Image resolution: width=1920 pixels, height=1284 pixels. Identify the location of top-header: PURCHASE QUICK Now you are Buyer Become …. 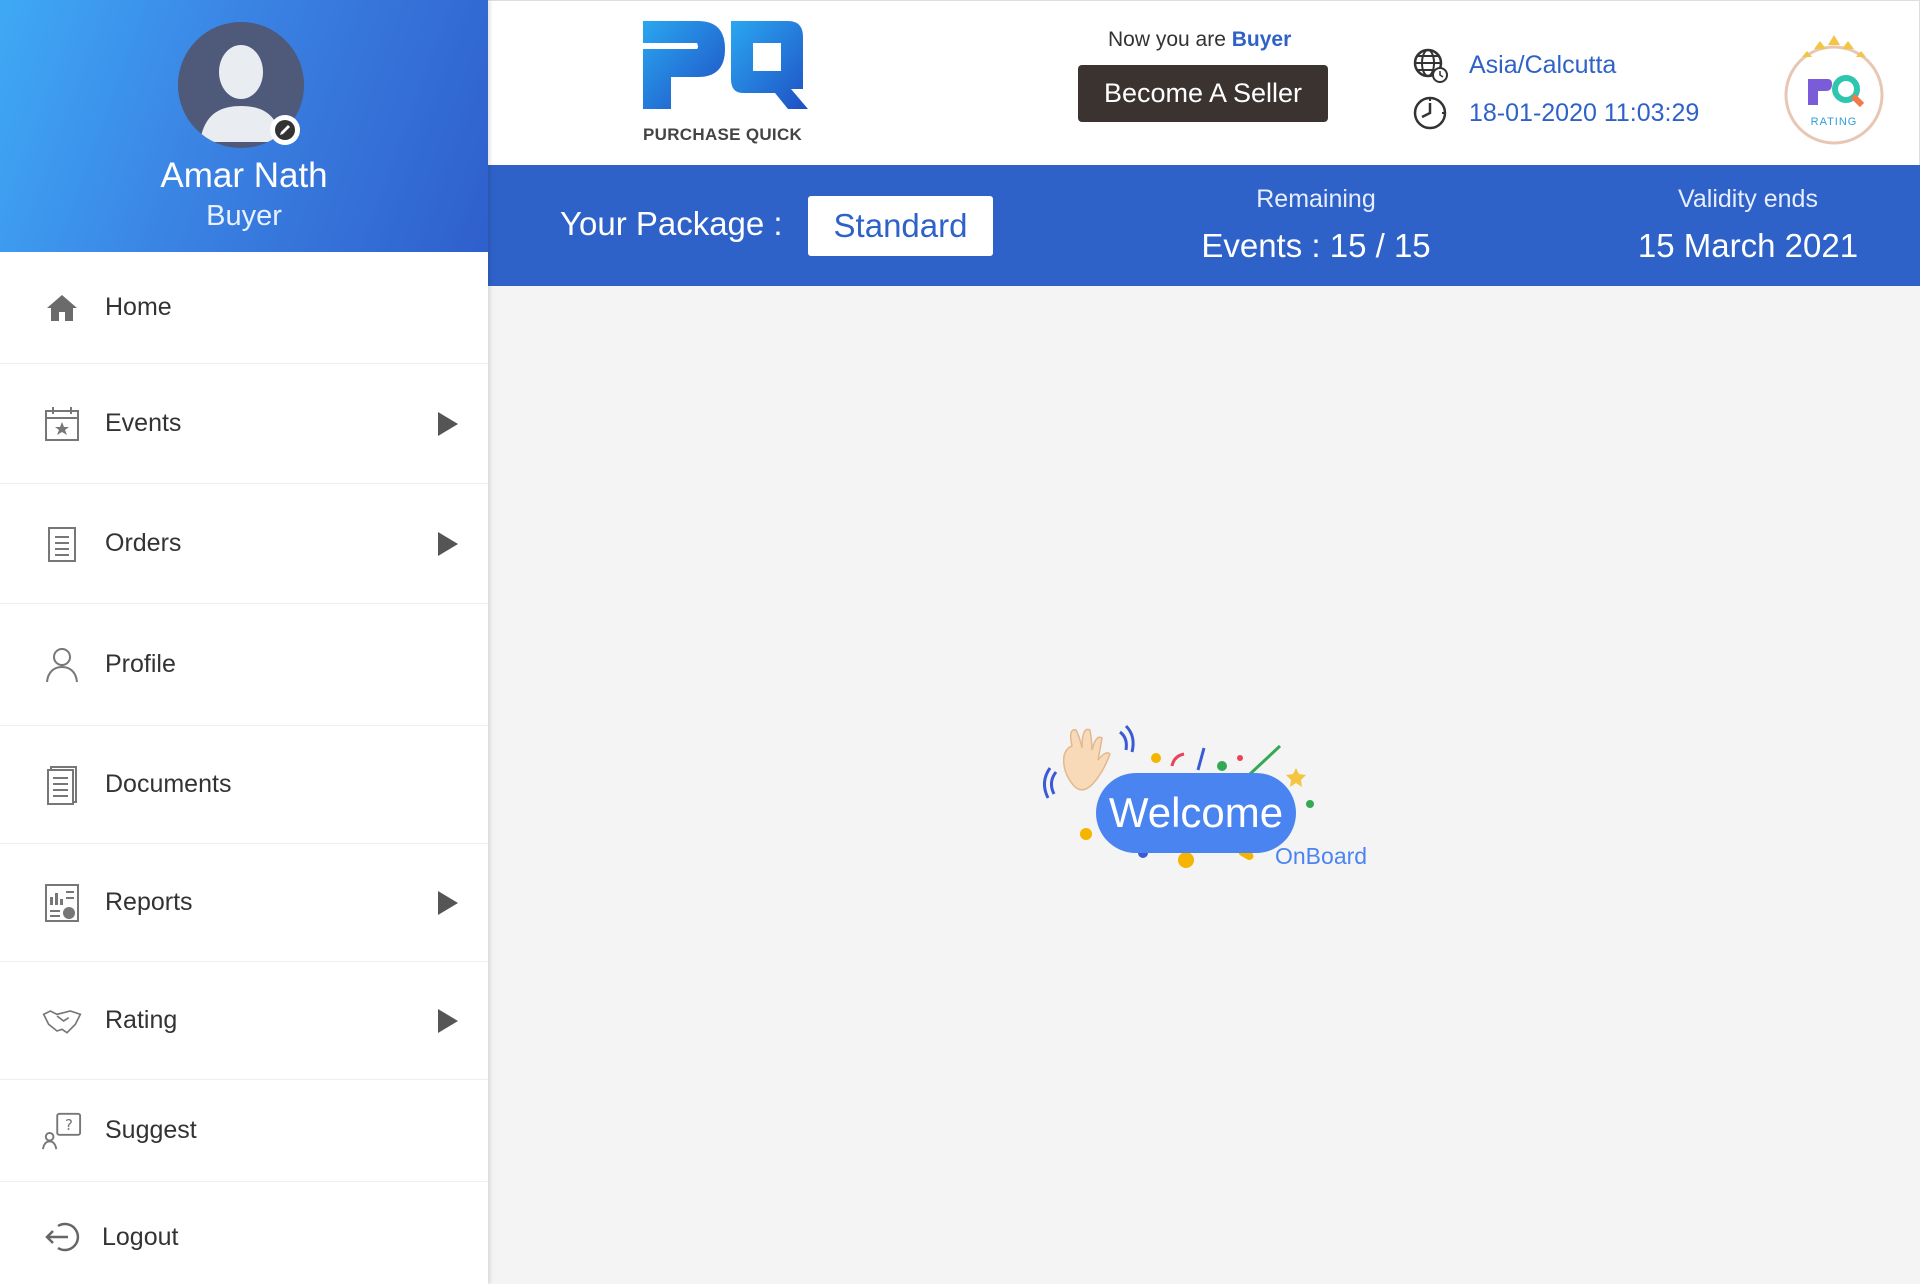
(1204, 82).